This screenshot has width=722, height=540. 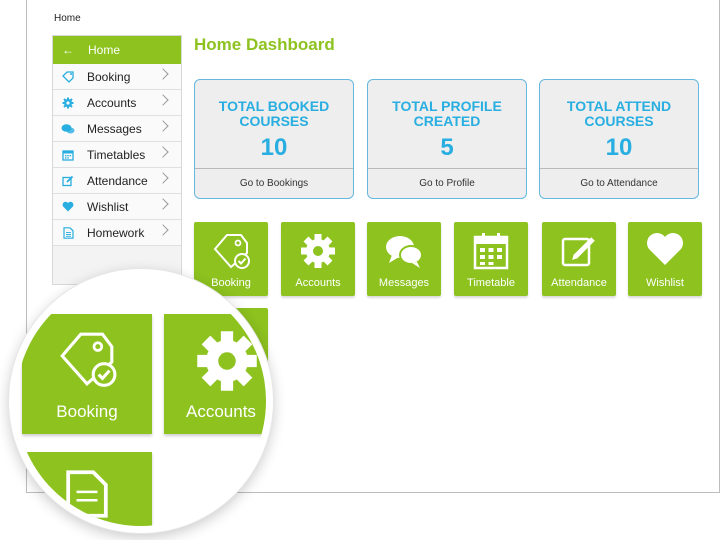 I want to click on tile-label: Accounts, so click(x=318, y=283).